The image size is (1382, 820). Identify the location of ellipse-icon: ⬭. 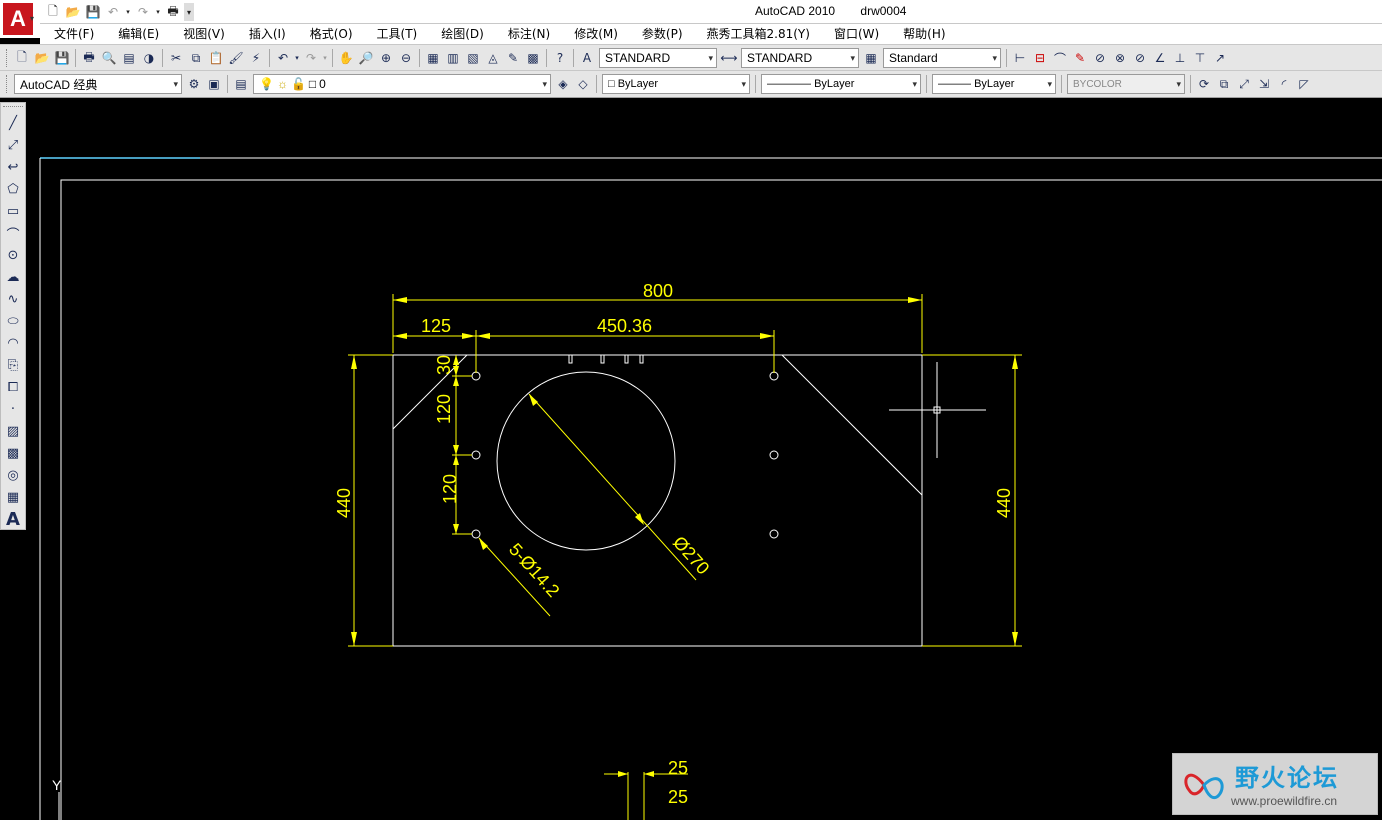
(13, 321).